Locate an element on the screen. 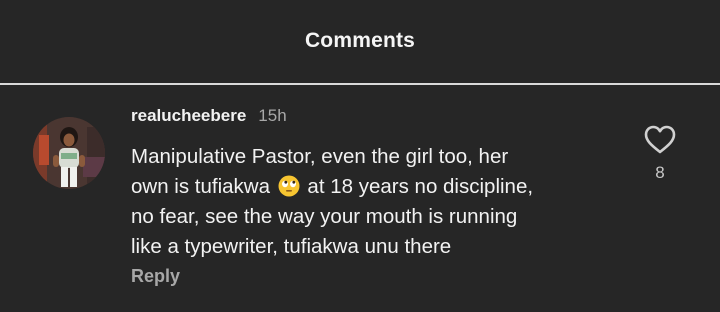 The width and height of the screenshot is (720, 312). comment-timestamp: 15h is located at coordinates (272, 115).